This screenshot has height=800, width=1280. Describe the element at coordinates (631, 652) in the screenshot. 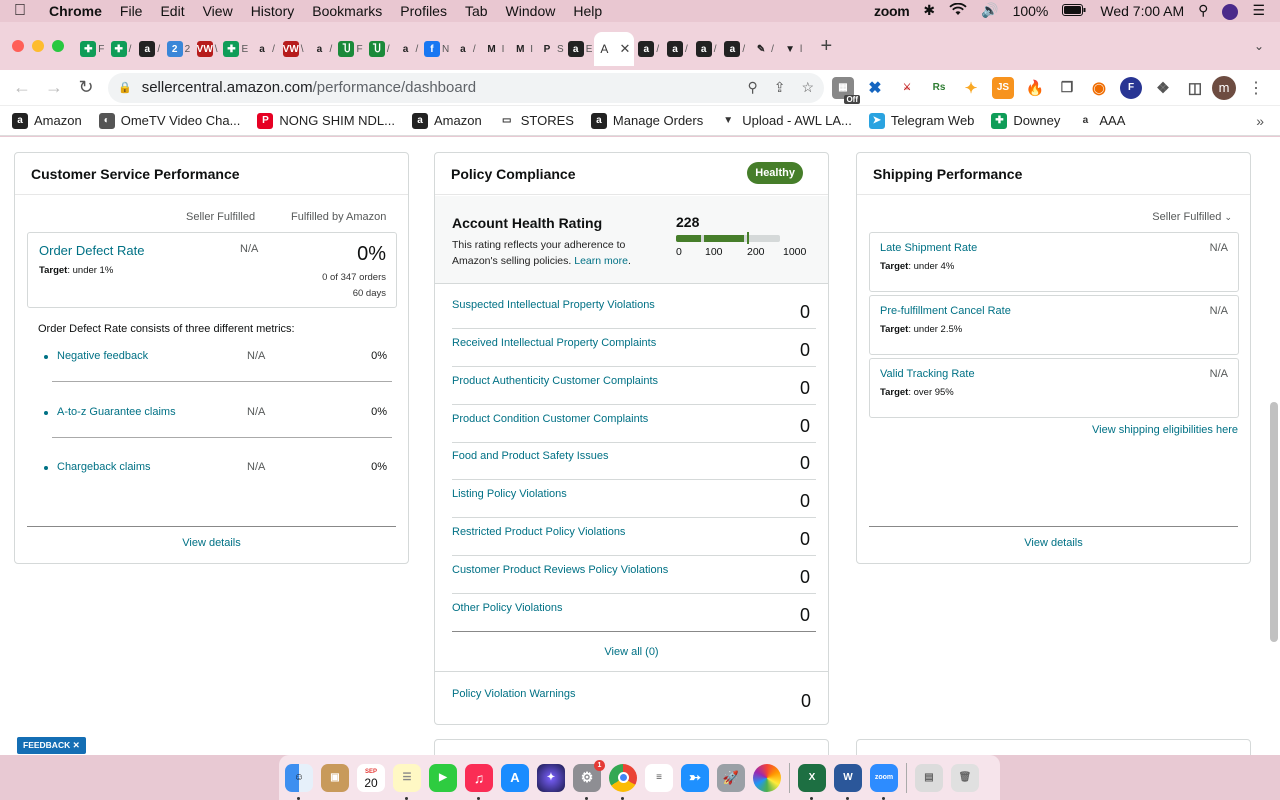

I see `view-all-link: View all (0)` at that location.